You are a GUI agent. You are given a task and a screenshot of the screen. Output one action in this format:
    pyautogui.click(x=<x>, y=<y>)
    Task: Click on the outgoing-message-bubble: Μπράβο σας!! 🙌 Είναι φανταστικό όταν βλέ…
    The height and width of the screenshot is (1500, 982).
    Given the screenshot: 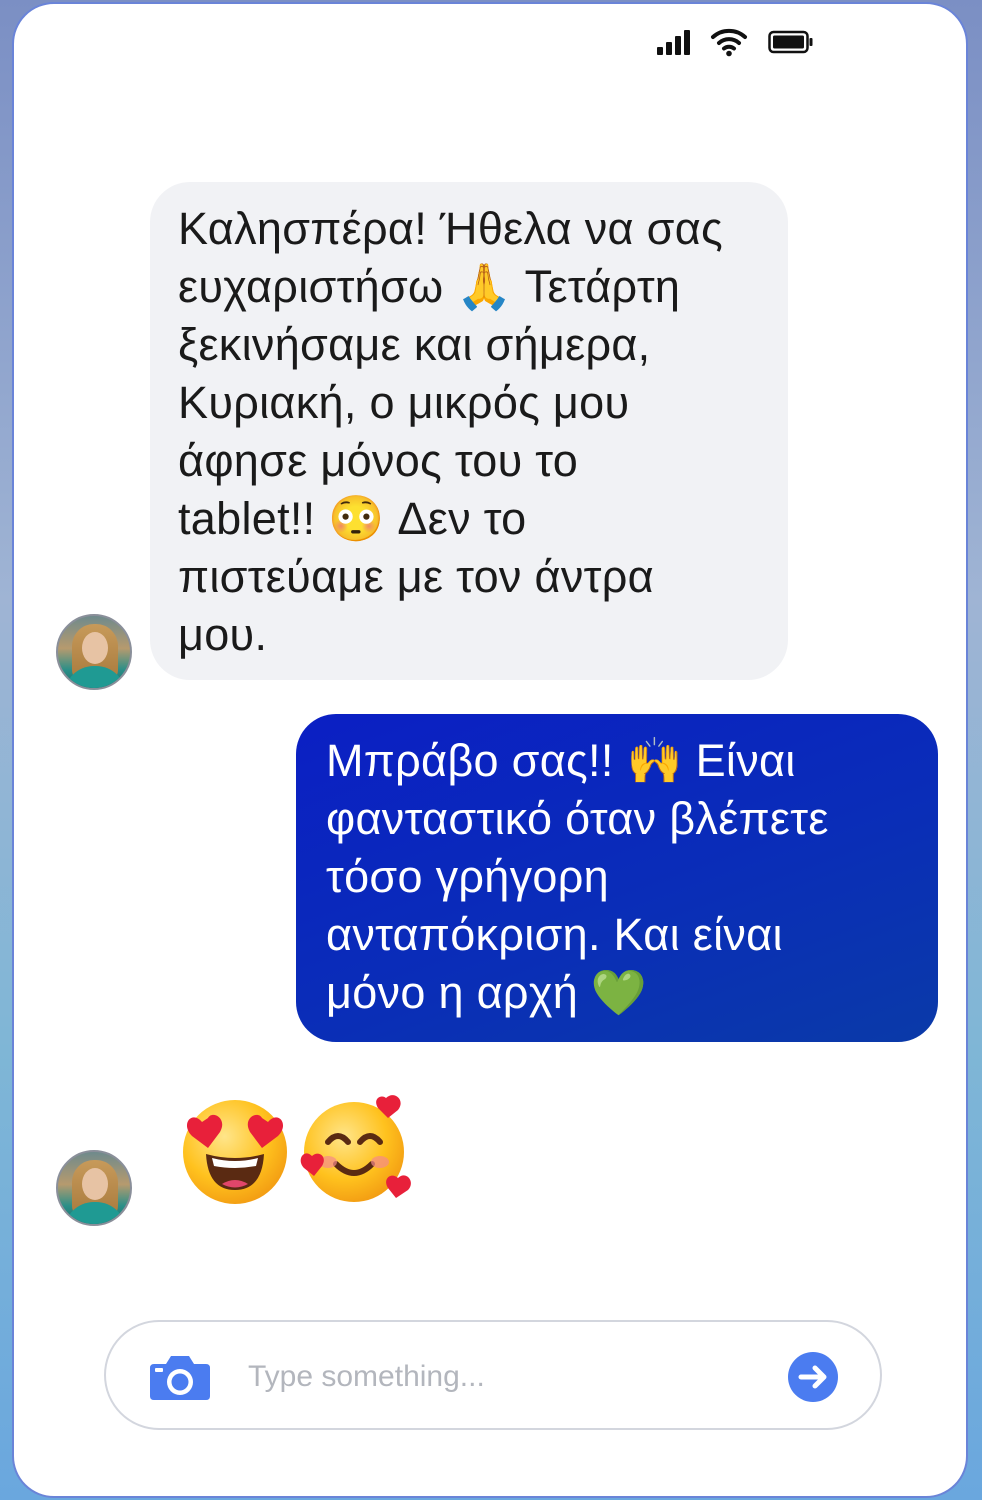 What is the action you would take?
    pyautogui.click(x=617, y=878)
    